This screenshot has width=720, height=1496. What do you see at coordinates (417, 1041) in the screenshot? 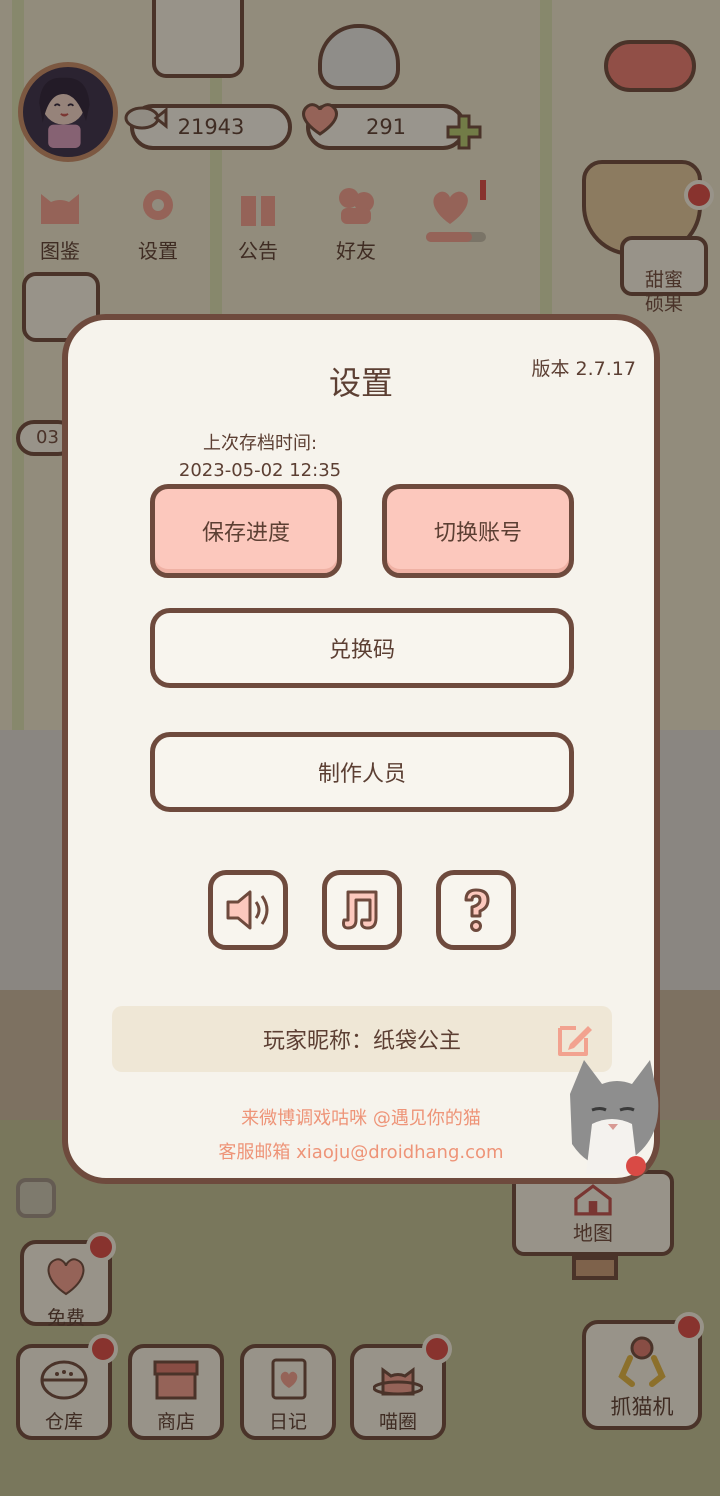
I see `nickname-value: 纸袋公主` at bounding box center [417, 1041].